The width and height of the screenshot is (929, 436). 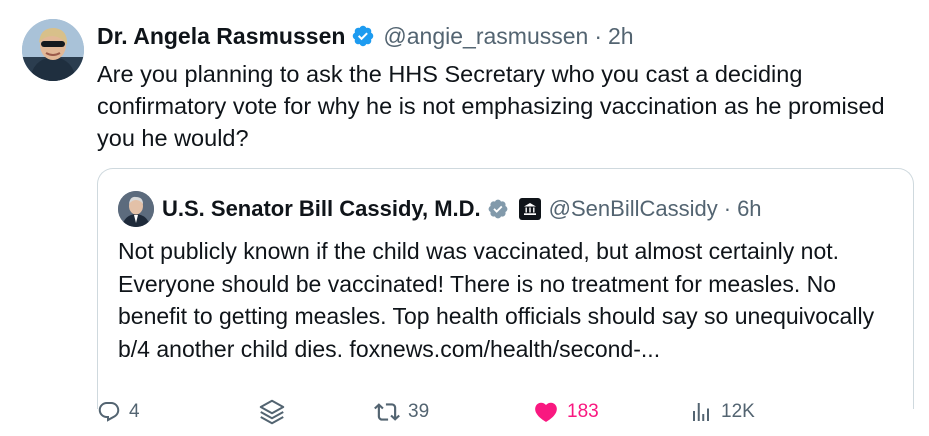 I want to click on views-button: 12K, so click(x=722, y=412).